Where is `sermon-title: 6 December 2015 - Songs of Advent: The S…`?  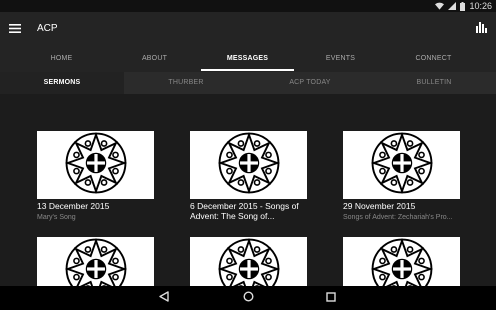
sermon-title: 6 December 2015 - Songs of Advent: The S… is located at coordinates (244, 211).